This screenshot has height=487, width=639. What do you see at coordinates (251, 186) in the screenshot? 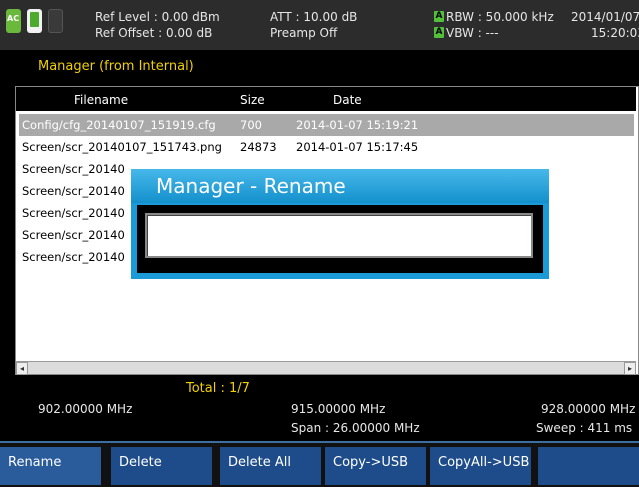
I see `dialog-title: Manager - Rename` at bounding box center [251, 186].